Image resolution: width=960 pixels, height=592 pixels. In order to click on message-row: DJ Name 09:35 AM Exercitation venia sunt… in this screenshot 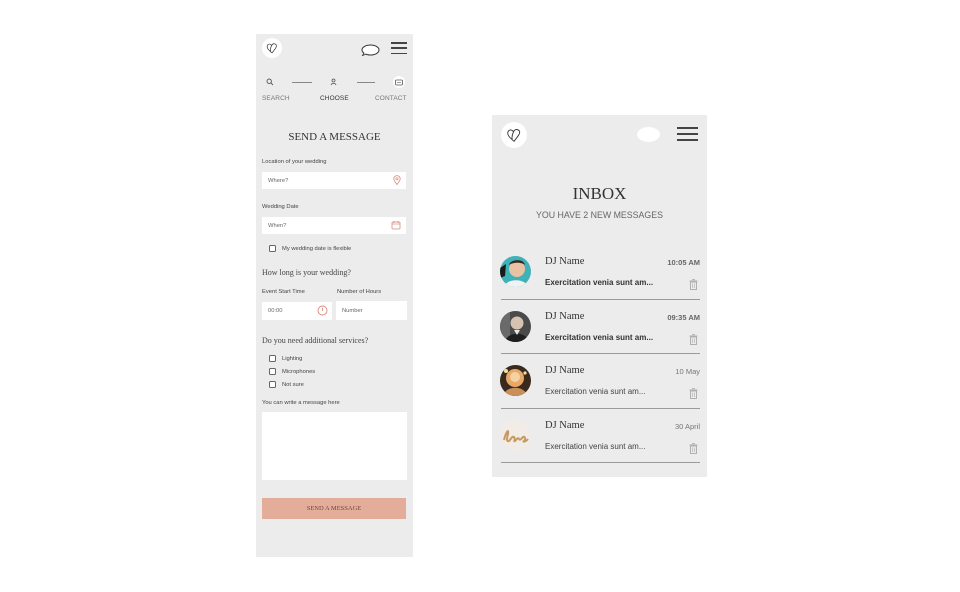, I will do `click(600, 327)`.